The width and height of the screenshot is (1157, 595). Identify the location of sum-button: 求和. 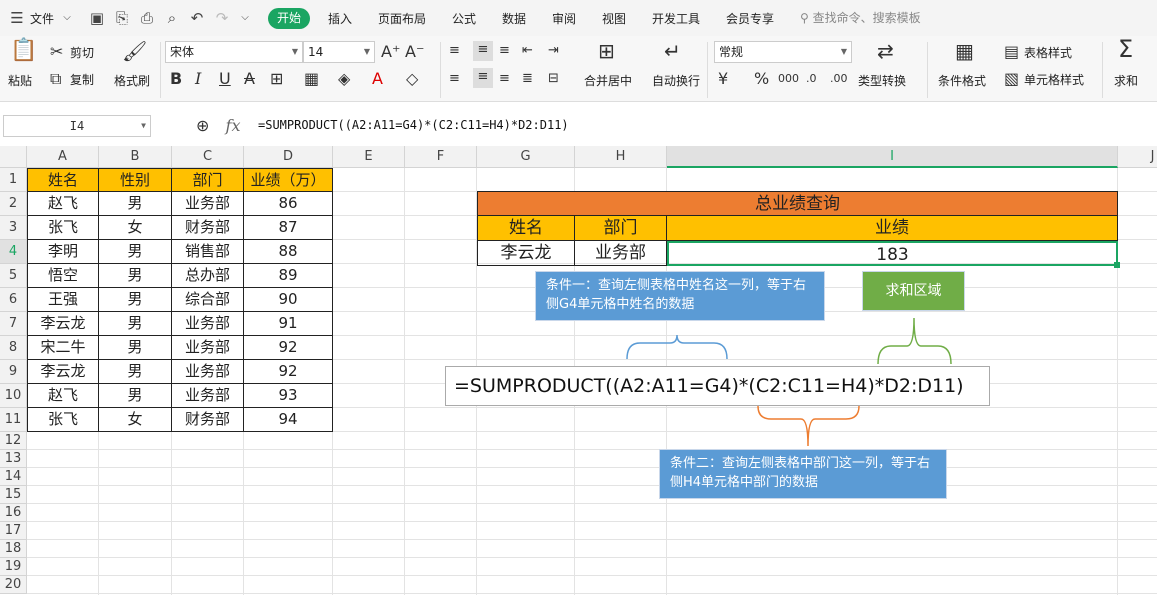
(1126, 80).